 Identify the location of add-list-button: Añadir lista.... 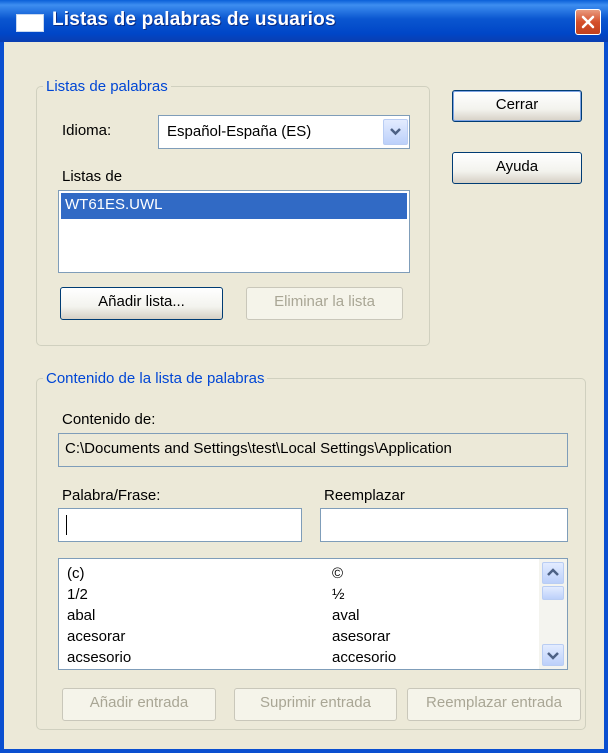
(141, 303).